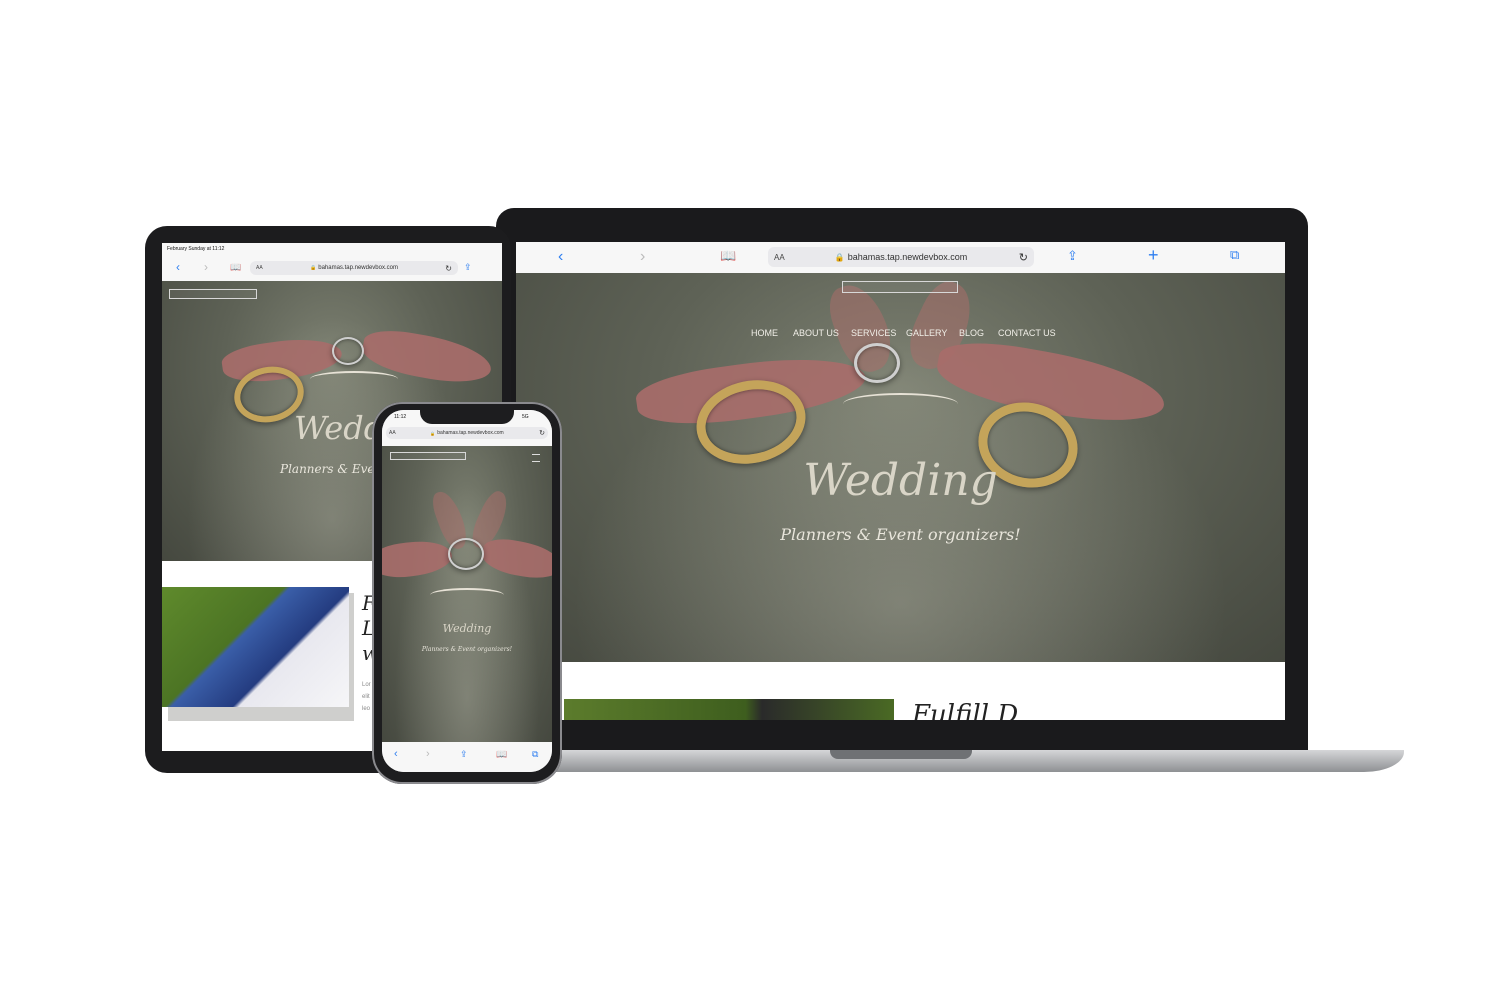  Describe the element at coordinates (400, 417) in the screenshot. I see `phone-status-time: 11:12` at that location.